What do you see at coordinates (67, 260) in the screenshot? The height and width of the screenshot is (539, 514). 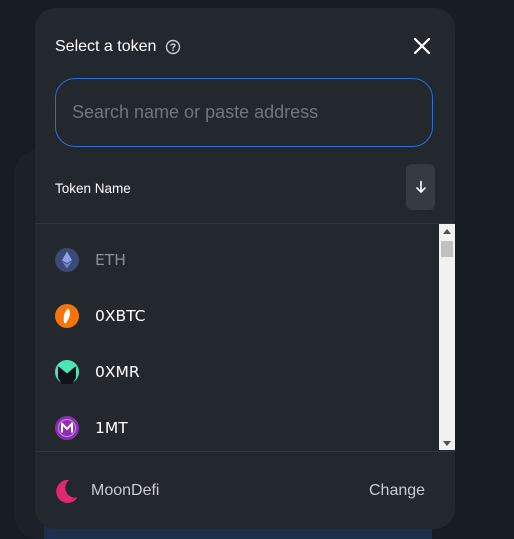 I see `ethereum-icon` at bounding box center [67, 260].